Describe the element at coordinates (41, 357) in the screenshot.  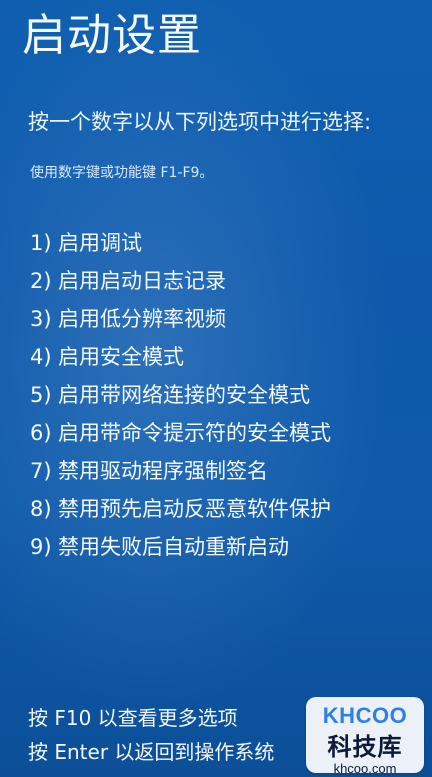
I see `option-number: 4)` at that location.